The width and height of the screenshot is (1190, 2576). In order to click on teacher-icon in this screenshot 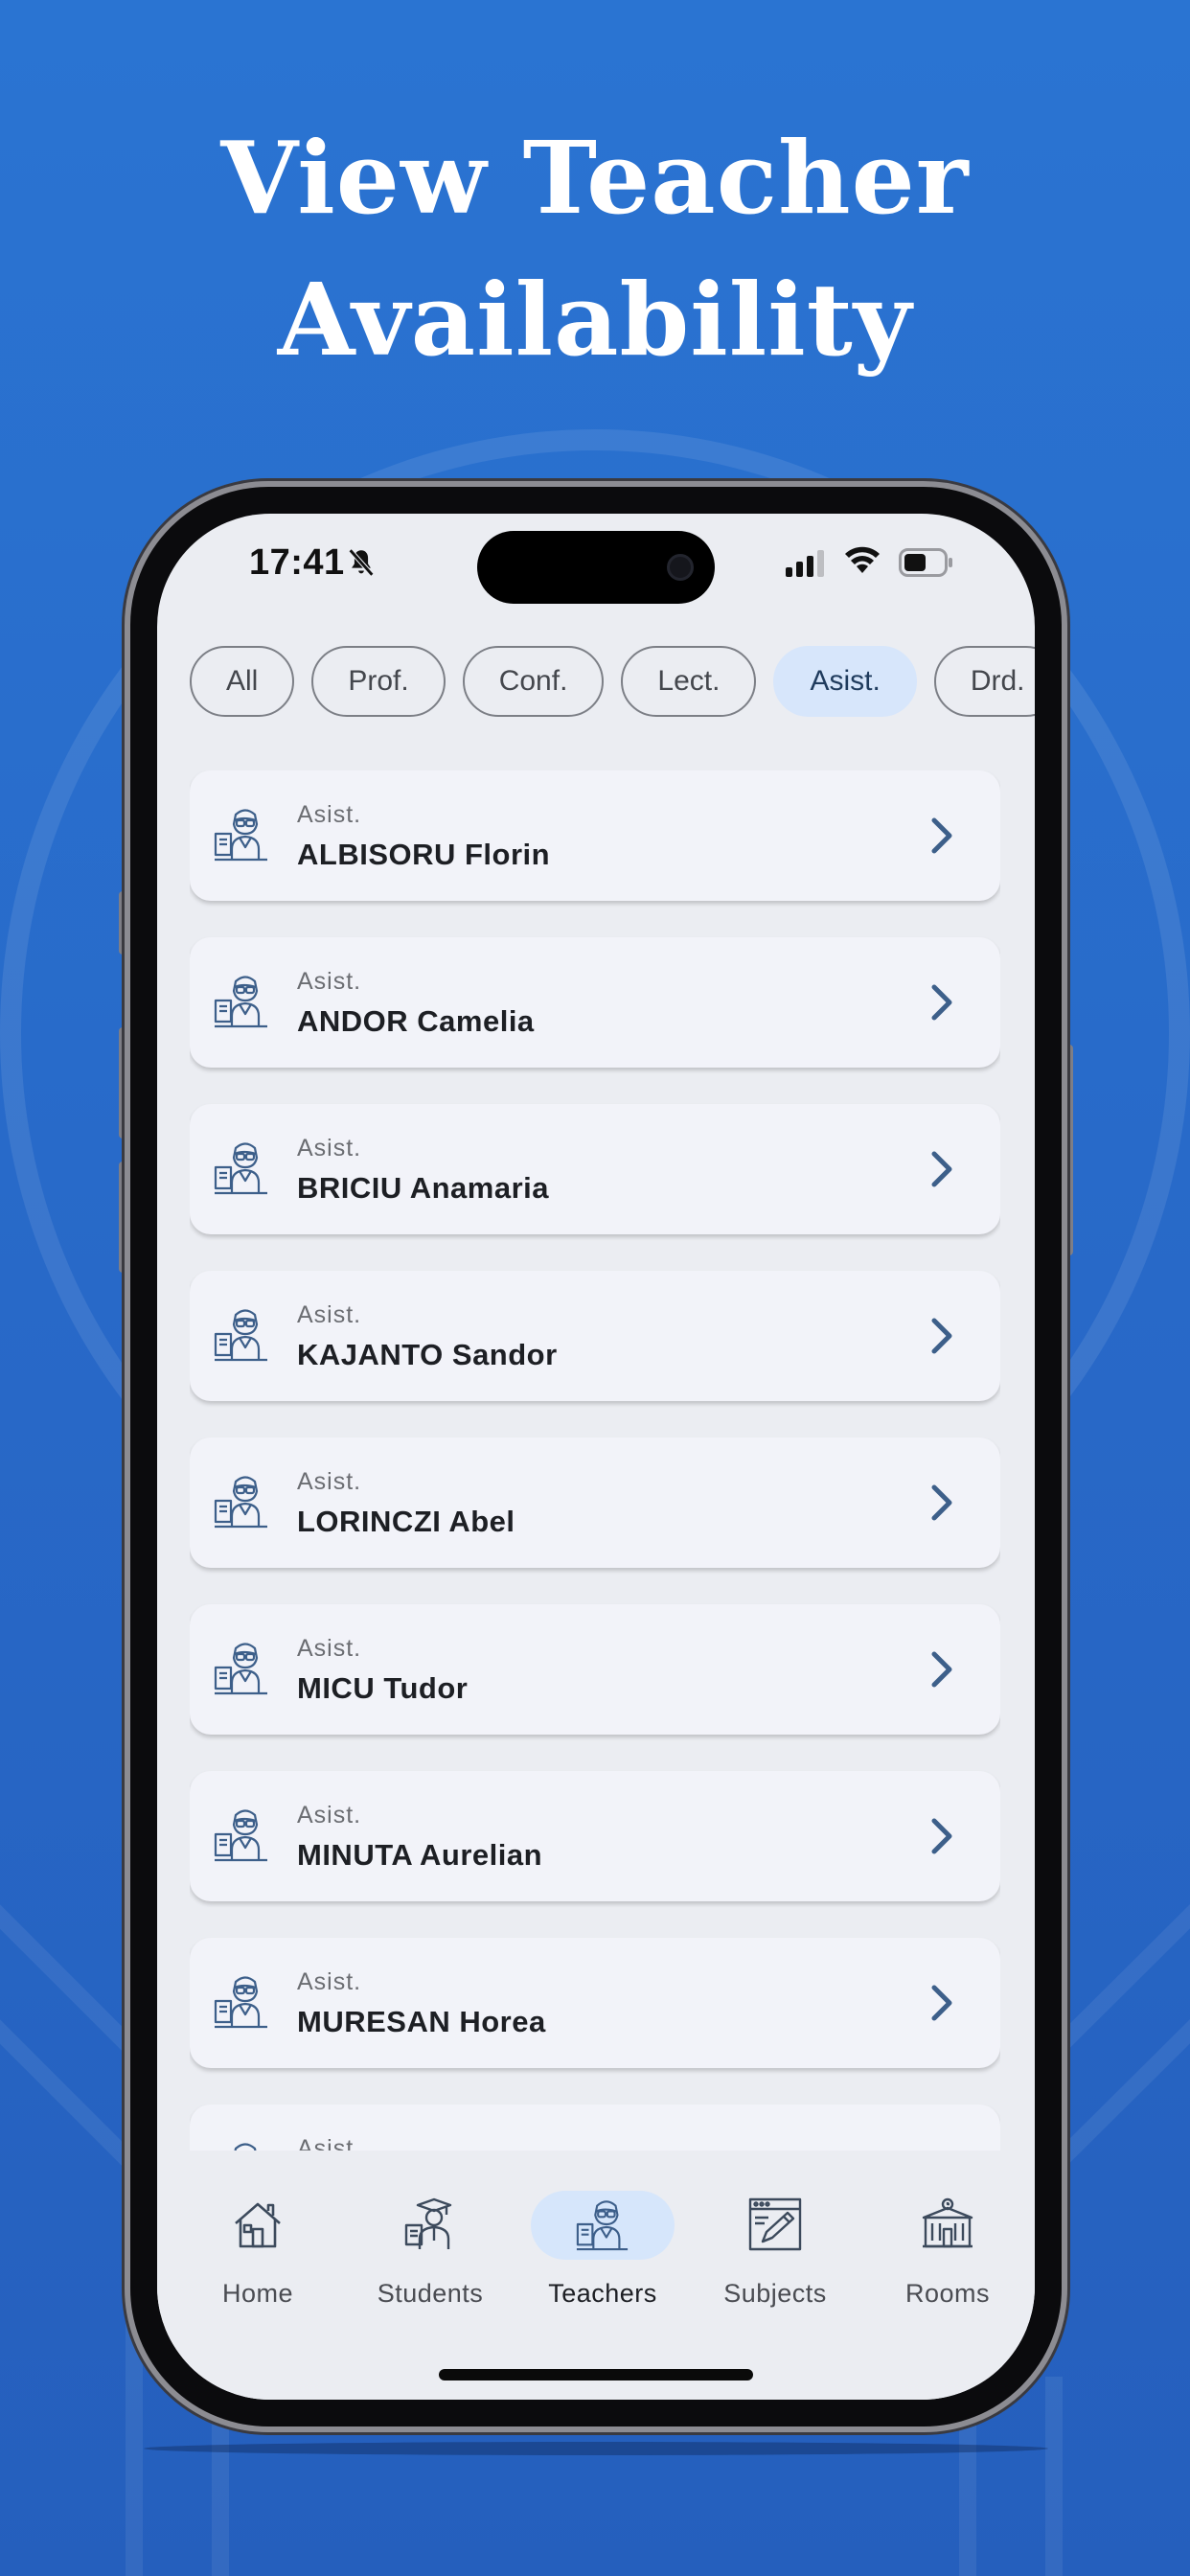, I will do `click(602, 2225)`.